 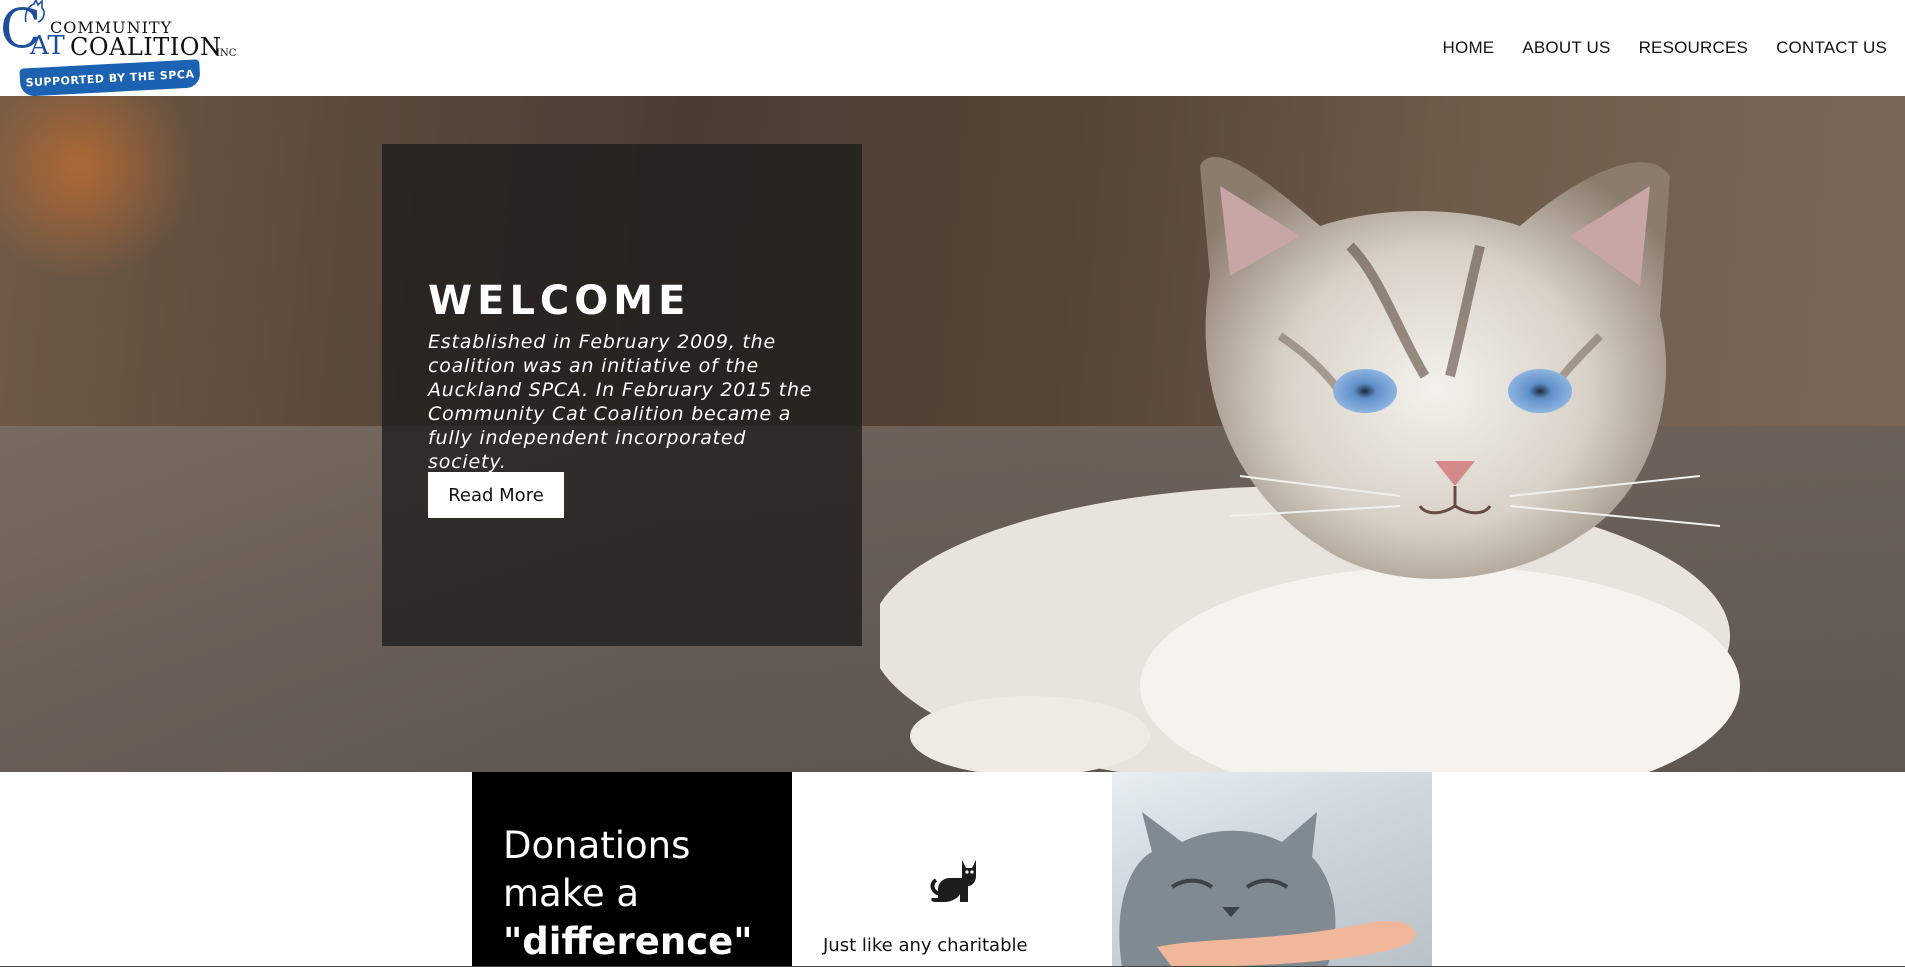 I want to click on nav-about-us: ABOUT US, so click(x=1566, y=48).